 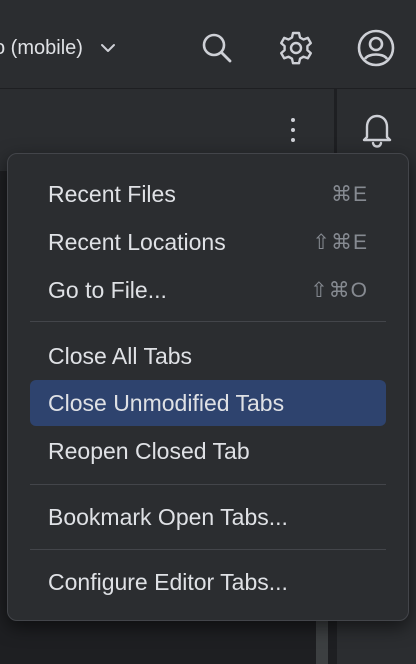 I want to click on more-vertical-icon, so click(x=293, y=130).